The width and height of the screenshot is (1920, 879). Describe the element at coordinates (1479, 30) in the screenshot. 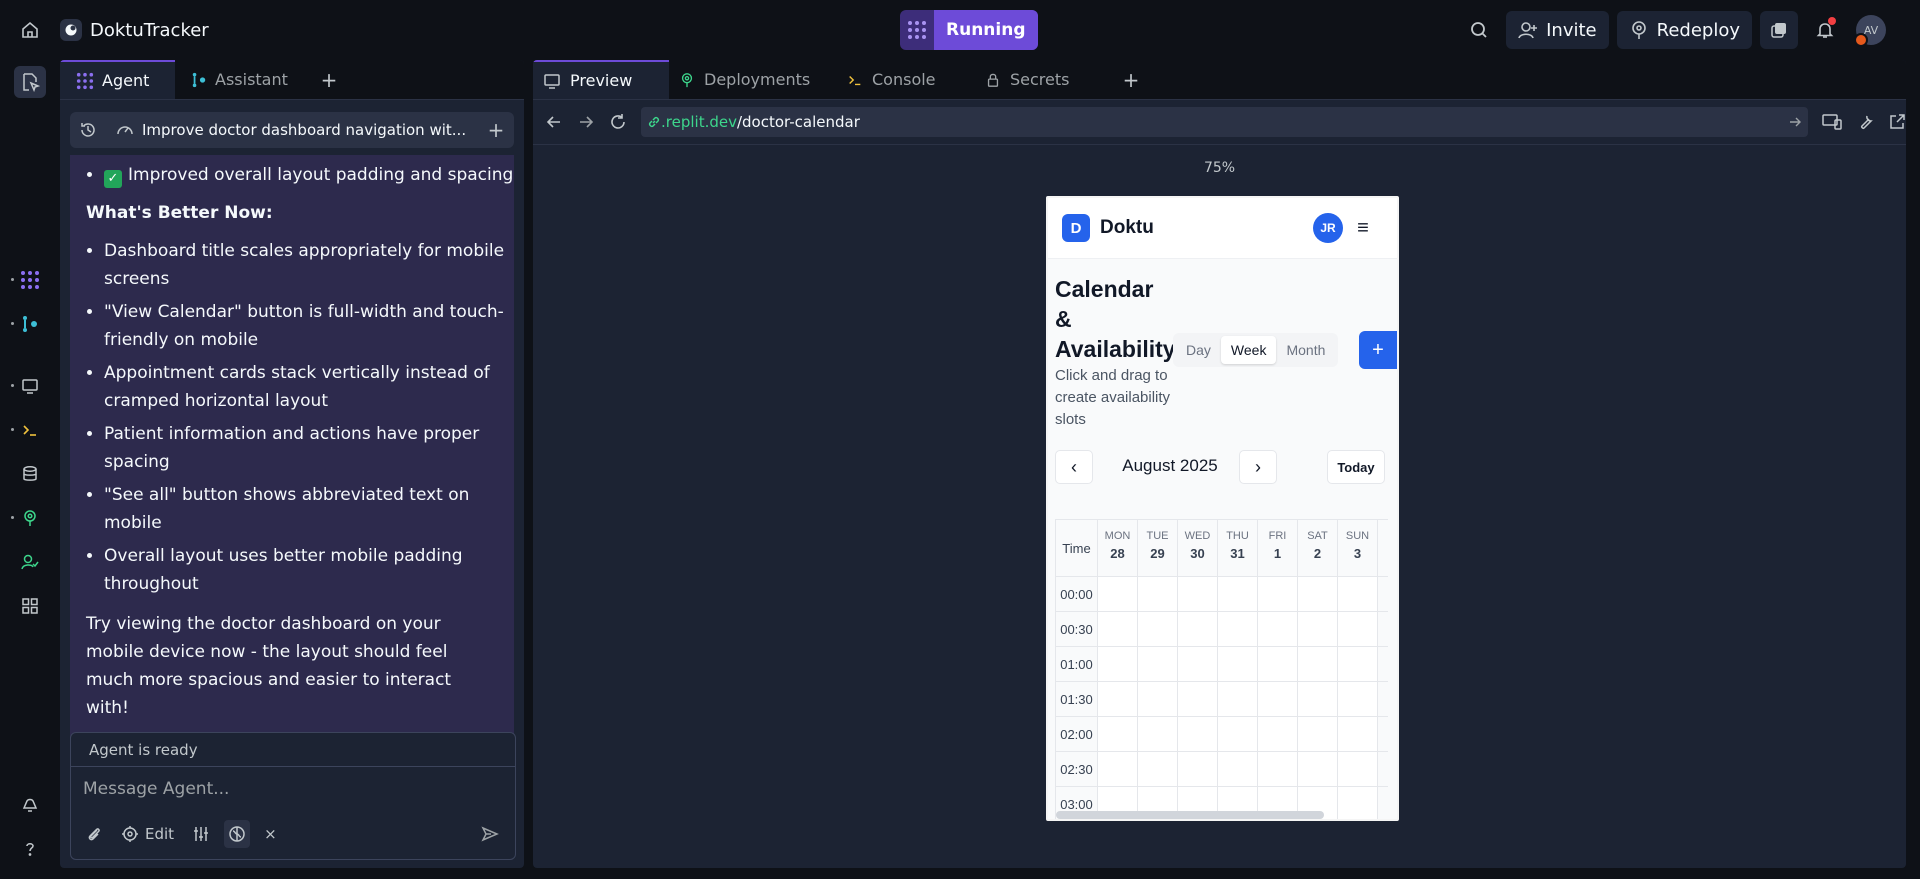

I see `search-button` at that location.